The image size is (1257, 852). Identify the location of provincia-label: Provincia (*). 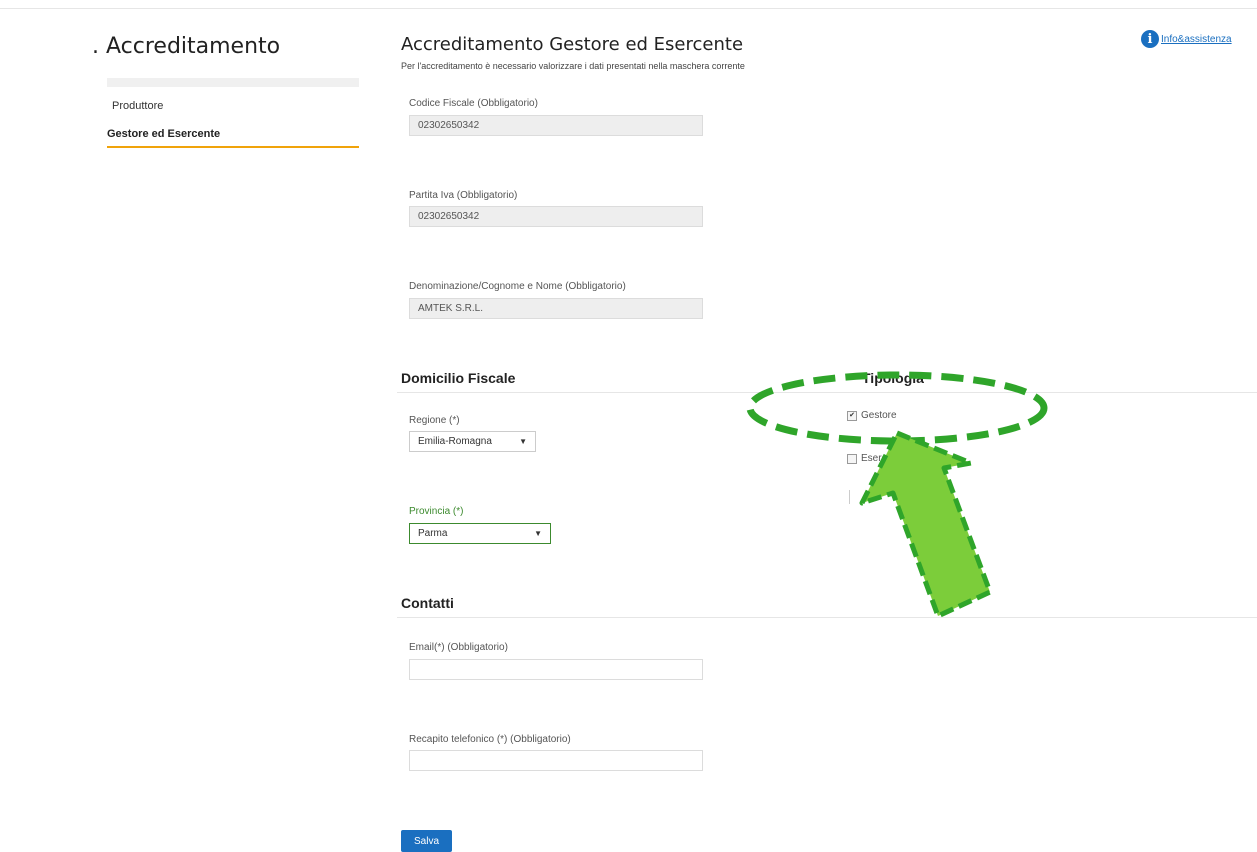
(436, 511).